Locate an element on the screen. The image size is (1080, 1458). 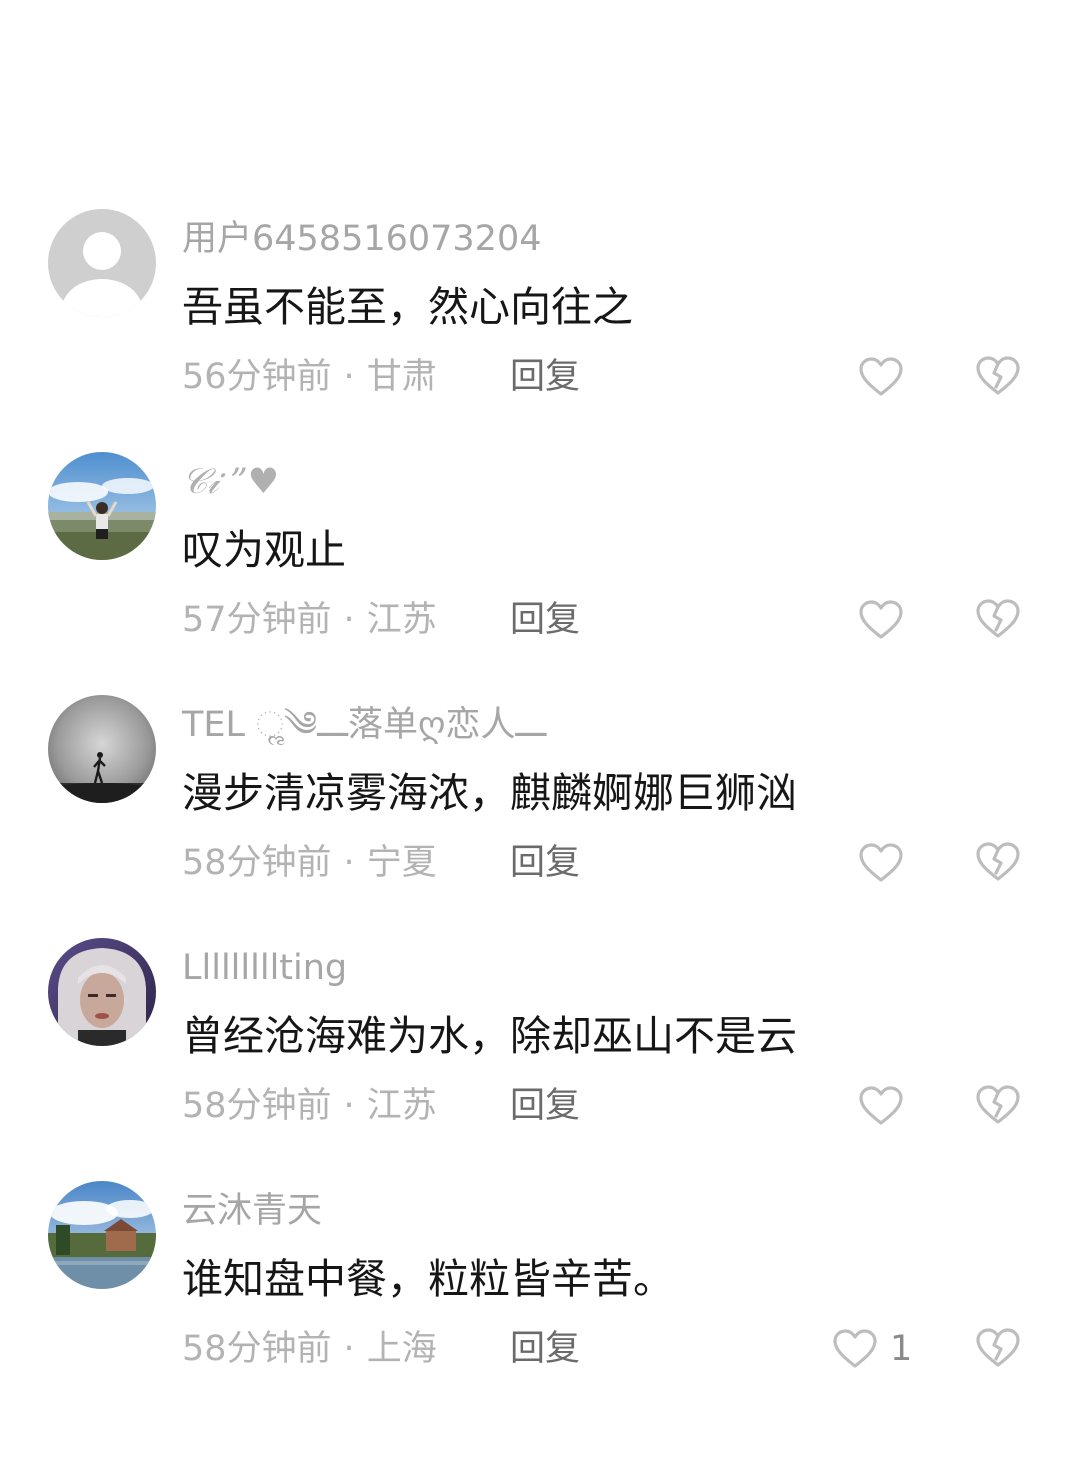
portrait-avatar-image is located at coordinates (102, 992).